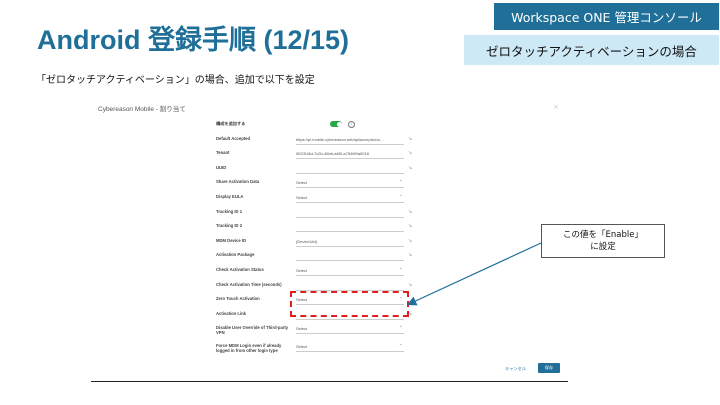 This screenshot has width=720, height=405. What do you see at coordinates (603, 241) in the screenshot?
I see `callout-box: この値を「Enable」 に設定` at bounding box center [603, 241].